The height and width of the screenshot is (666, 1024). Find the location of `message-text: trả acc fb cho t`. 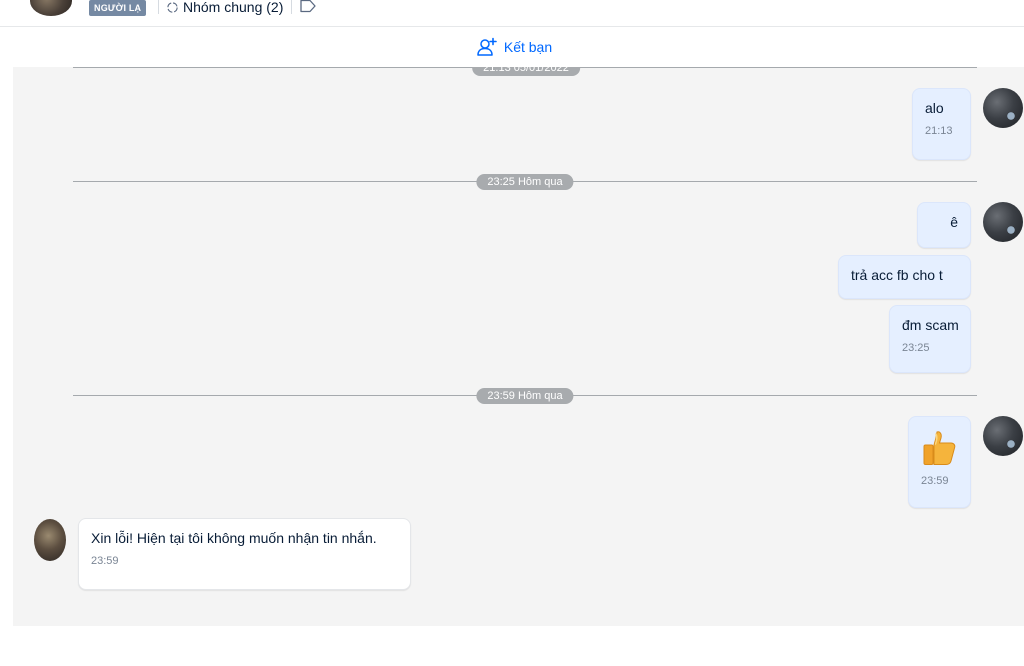

message-text: trả acc fb cho t is located at coordinates (897, 275).